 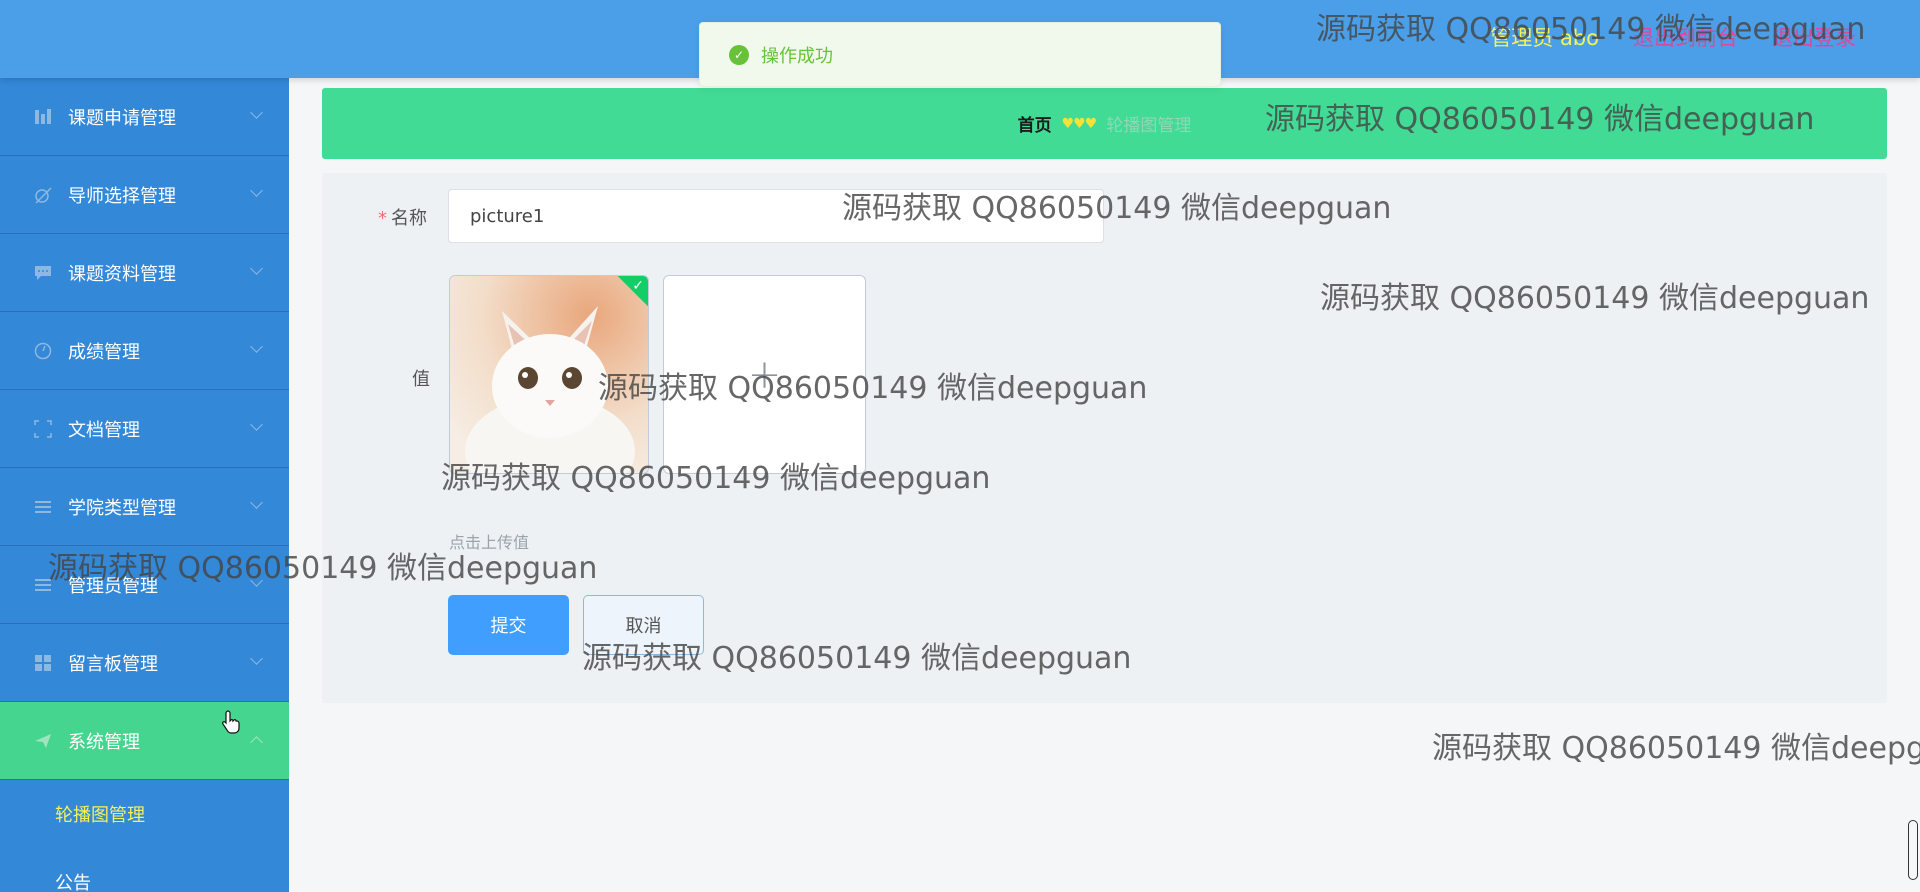 I want to click on uploaded-image-thumbnail: ✓, so click(x=549, y=374).